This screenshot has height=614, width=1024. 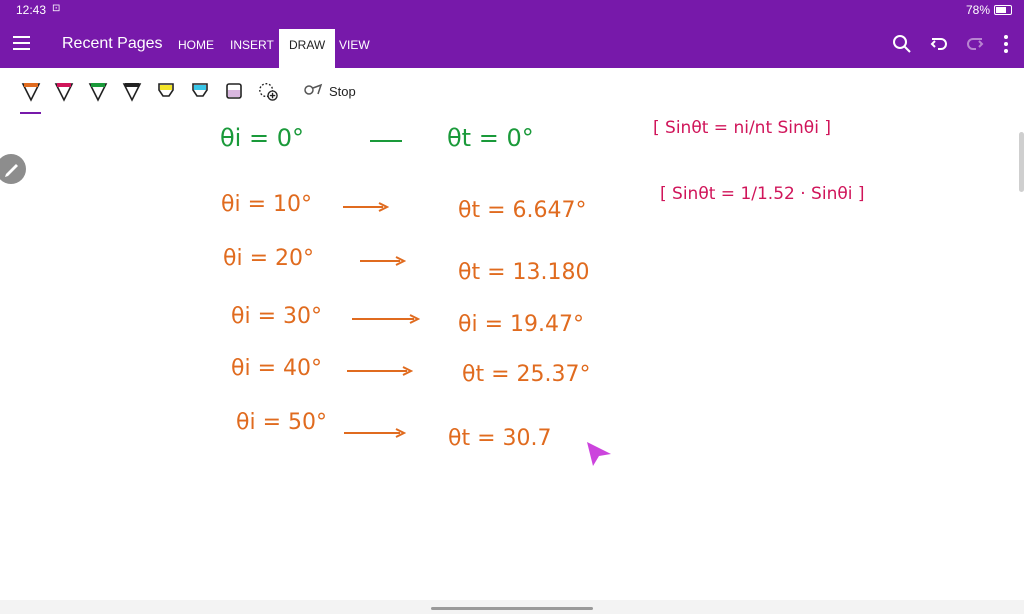 What do you see at coordinates (268, 91) in the screenshot?
I see `add-pen-icon` at bounding box center [268, 91].